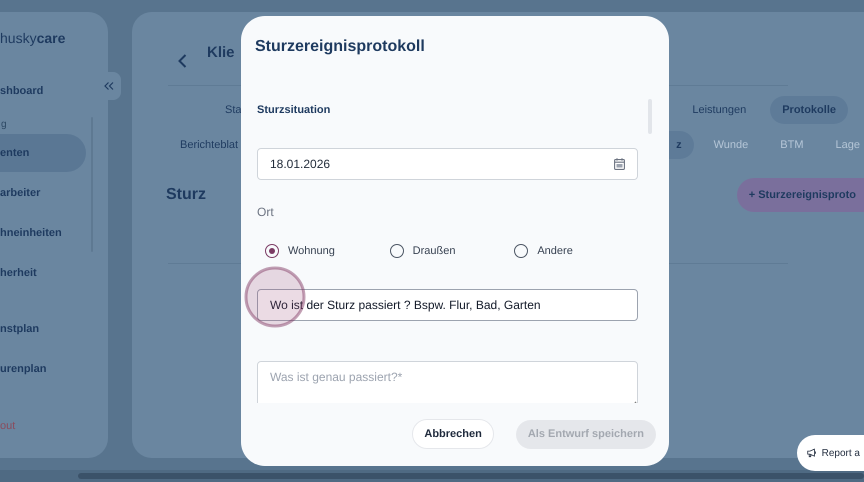 Image resolution: width=864 pixels, height=482 pixels. What do you see at coordinates (830, 453) in the screenshot?
I see `report-button: Report a` at bounding box center [830, 453].